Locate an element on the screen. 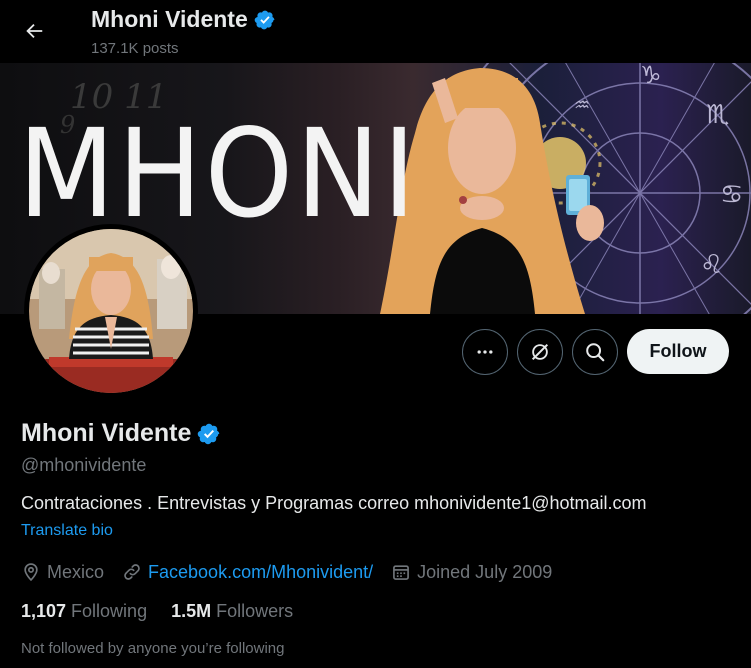 Image resolution: width=751 pixels, height=668 pixels. follow-button: Follow is located at coordinates (678, 351).